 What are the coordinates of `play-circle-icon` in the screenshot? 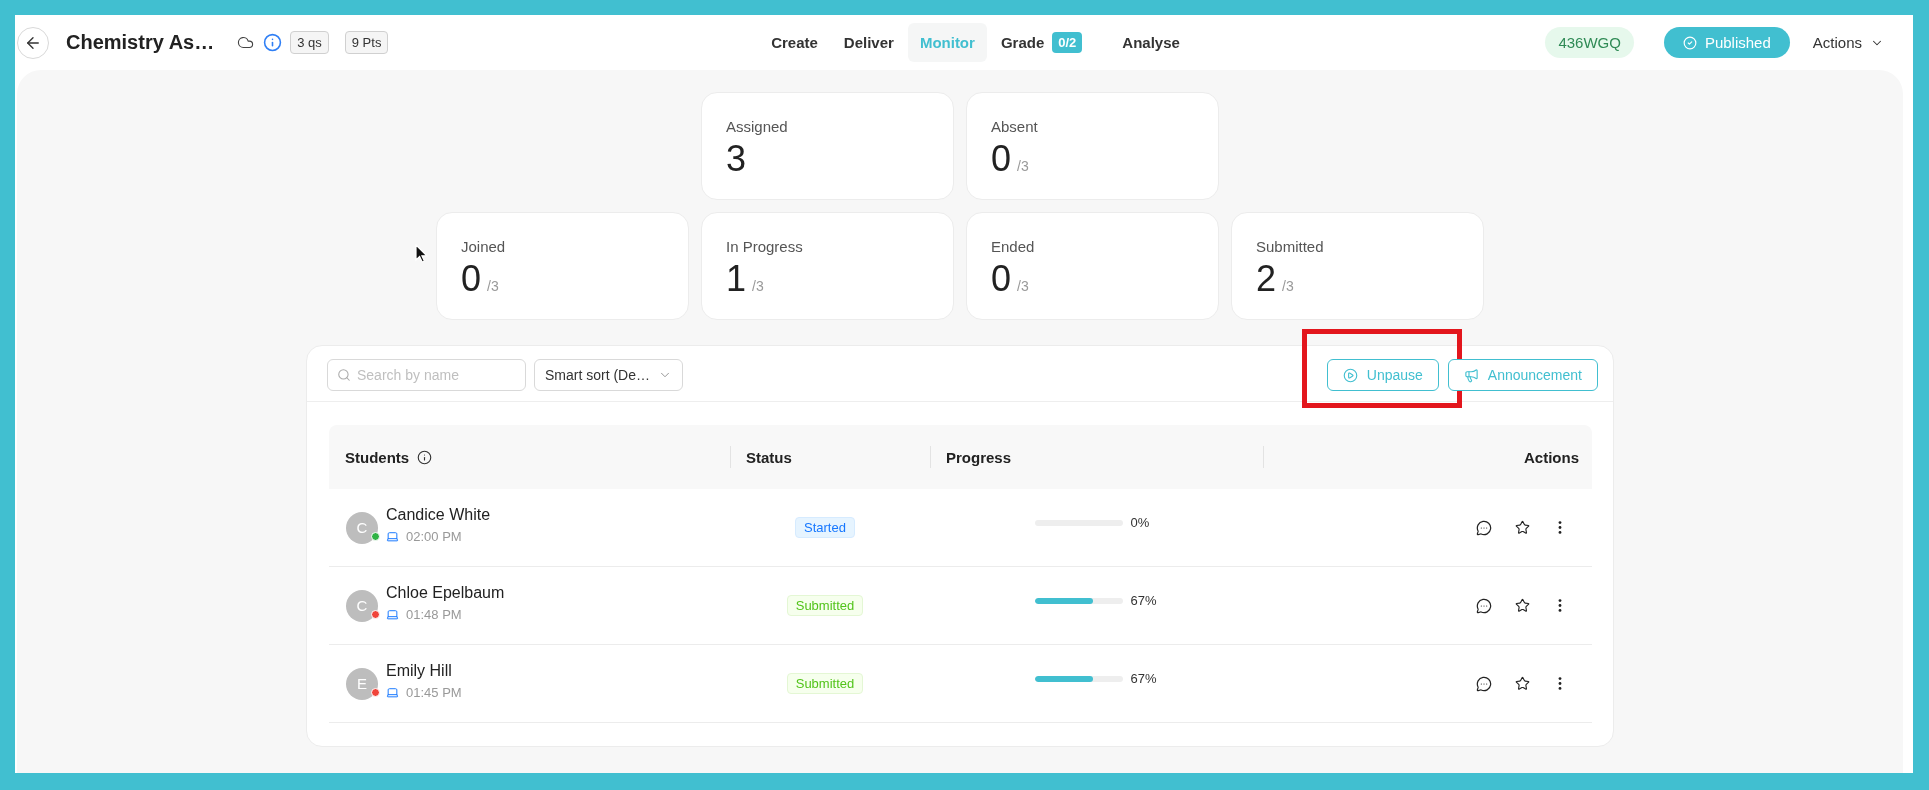 It's located at (1350, 375).